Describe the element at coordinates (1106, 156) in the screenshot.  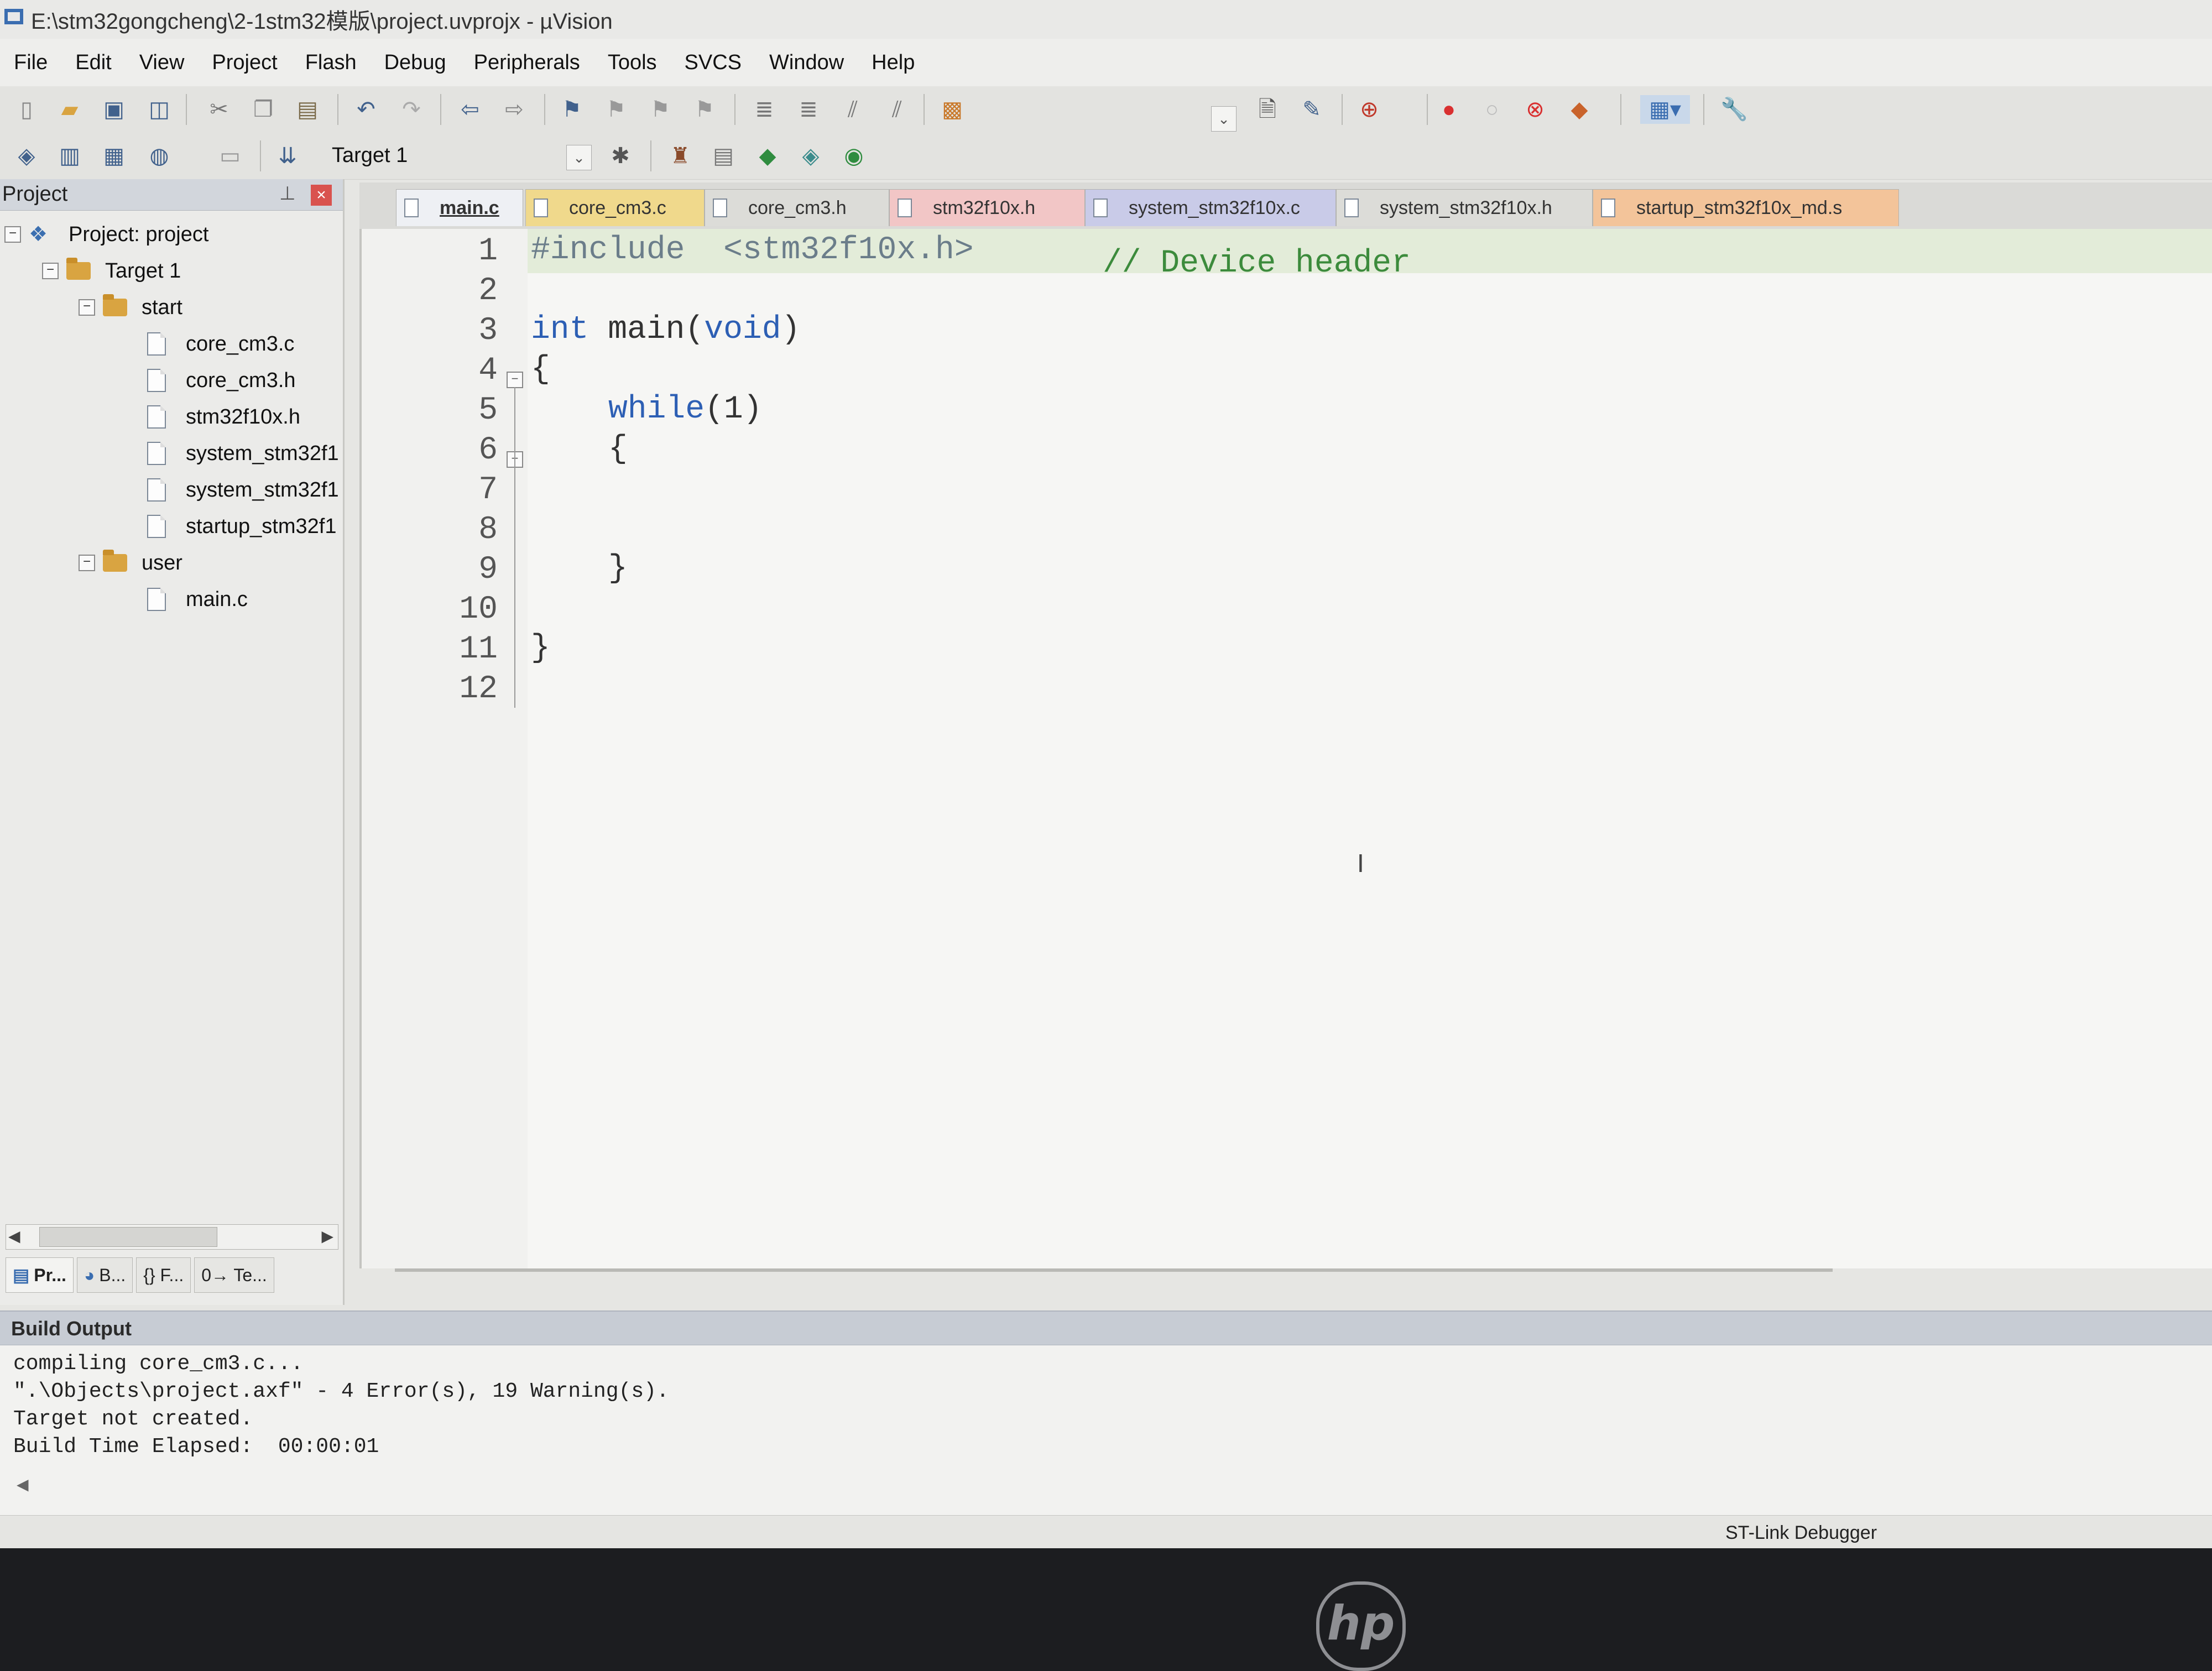
I see `build-toolbar: ◈ ▥ ▦ ◍ ▭ ⇊ Target 1 ⌄ ✱ ♜ ▤ ◆ ◈ ◉` at that location.